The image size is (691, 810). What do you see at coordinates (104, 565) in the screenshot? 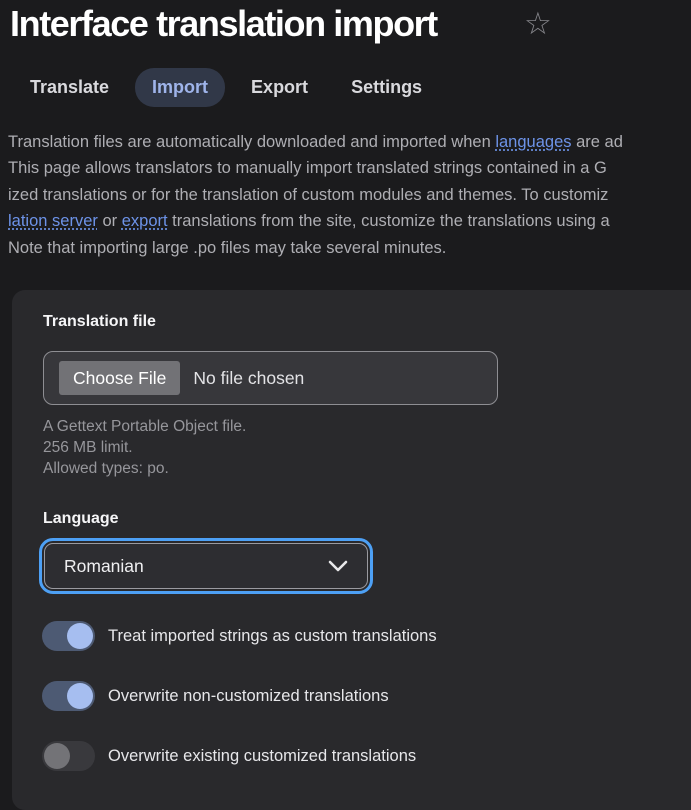
I see `language-select-value: Romanian` at bounding box center [104, 565].